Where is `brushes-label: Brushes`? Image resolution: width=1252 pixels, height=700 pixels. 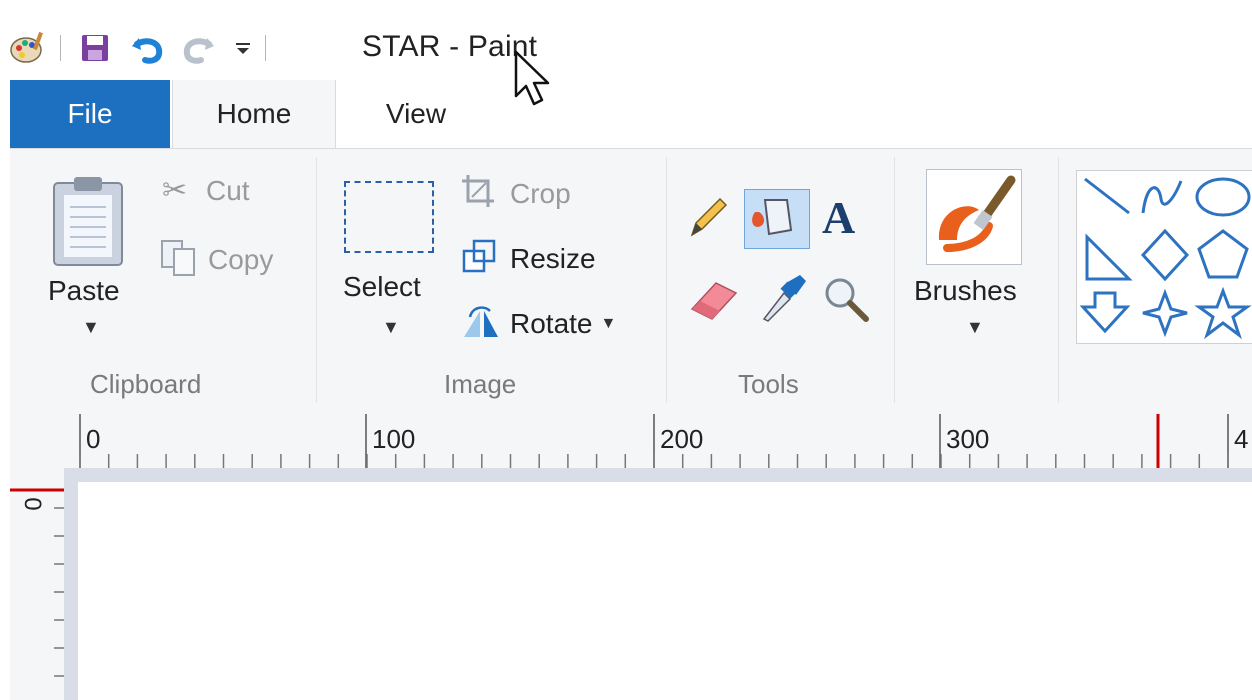 brushes-label: Brushes is located at coordinates (965, 290).